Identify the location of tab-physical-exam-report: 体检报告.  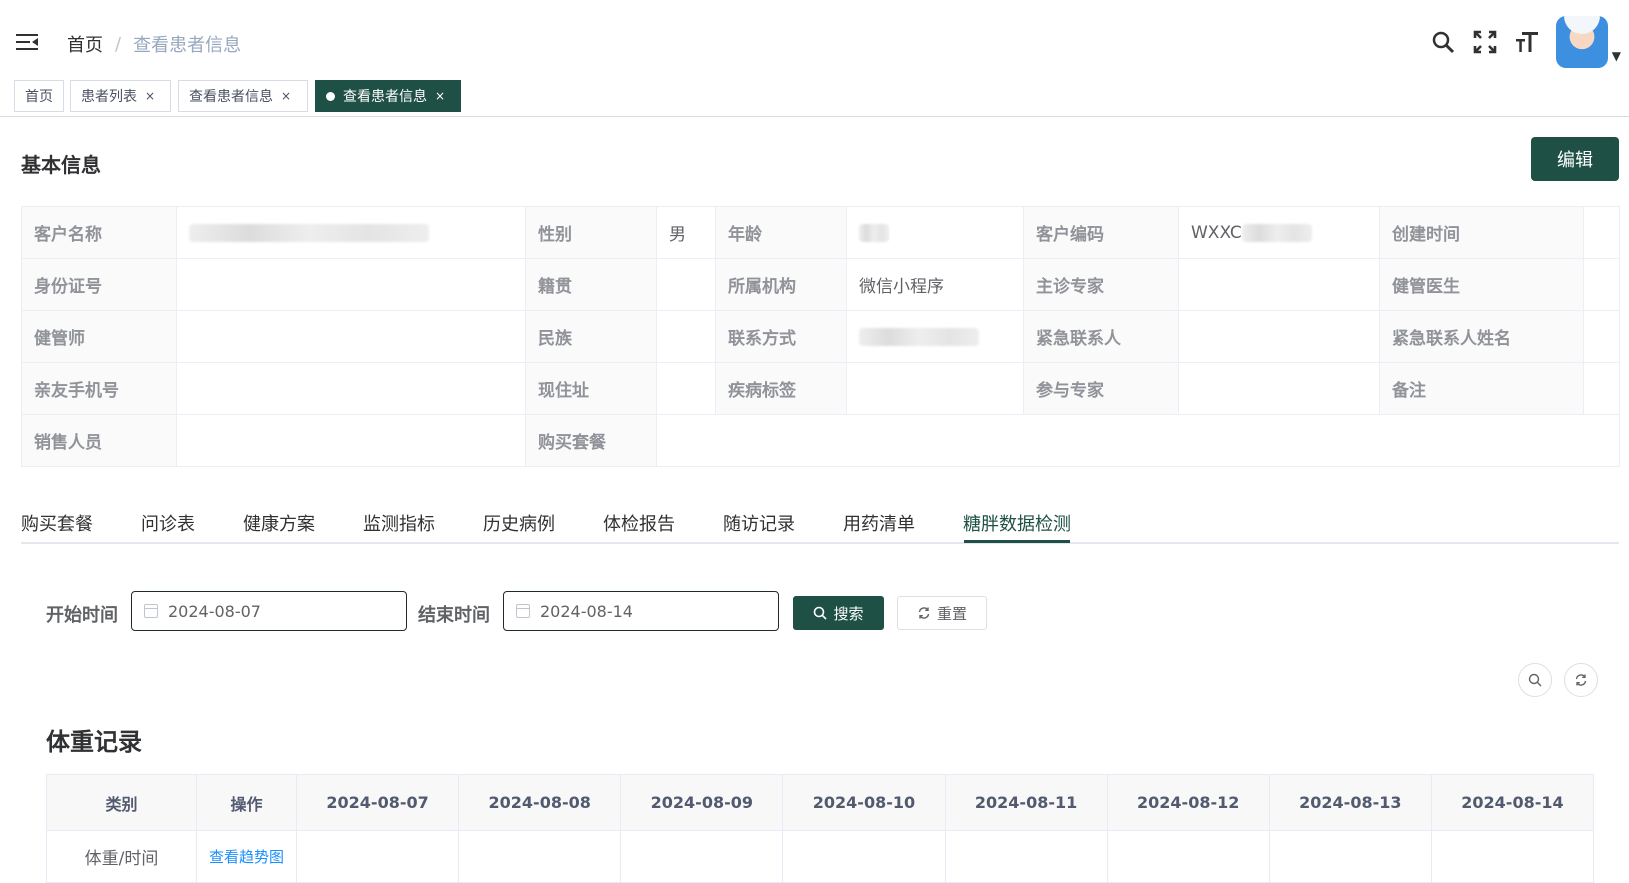
(639, 523).